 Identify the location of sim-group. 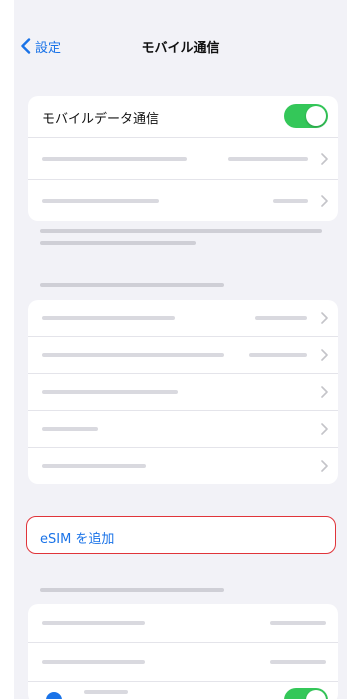
(183, 651).